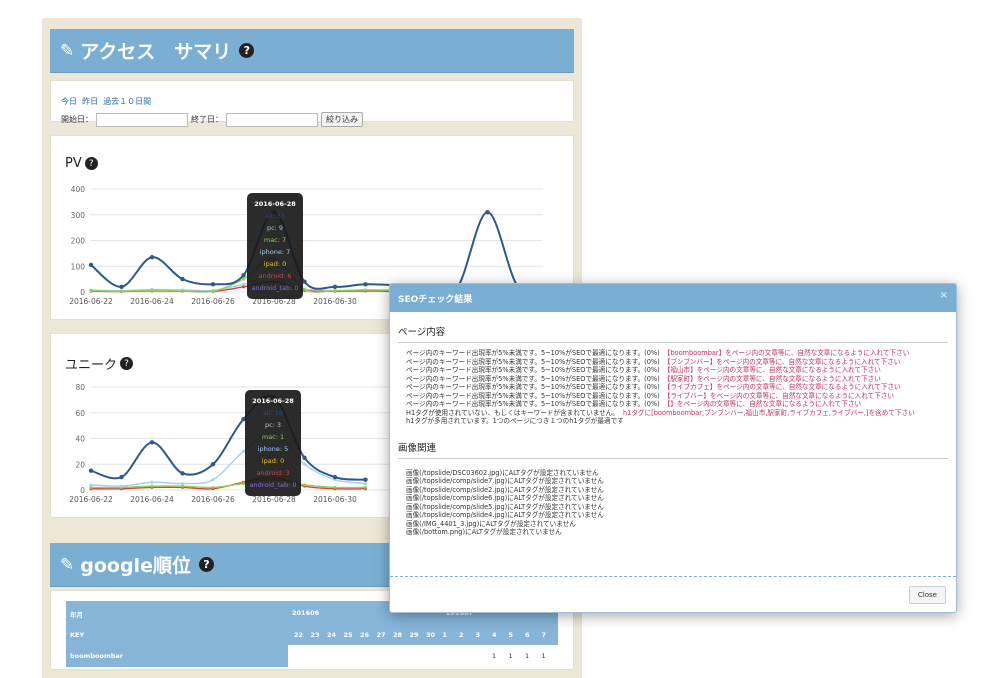  I want to click on day-header: 26, so click(365, 635).